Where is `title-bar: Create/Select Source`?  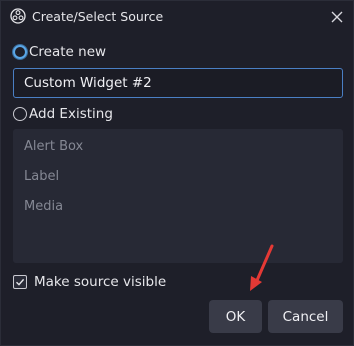
title-bar: Create/Select Source is located at coordinates (177, 17).